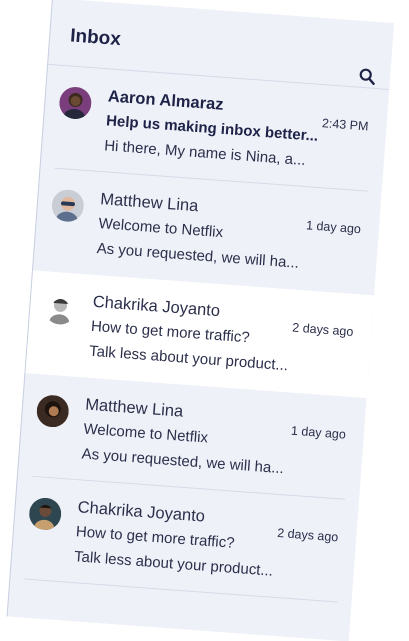 The image size is (409, 641). Describe the element at coordinates (166, 100) in the screenshot. I see `sender-name: Aaron Almaraz` at that location.